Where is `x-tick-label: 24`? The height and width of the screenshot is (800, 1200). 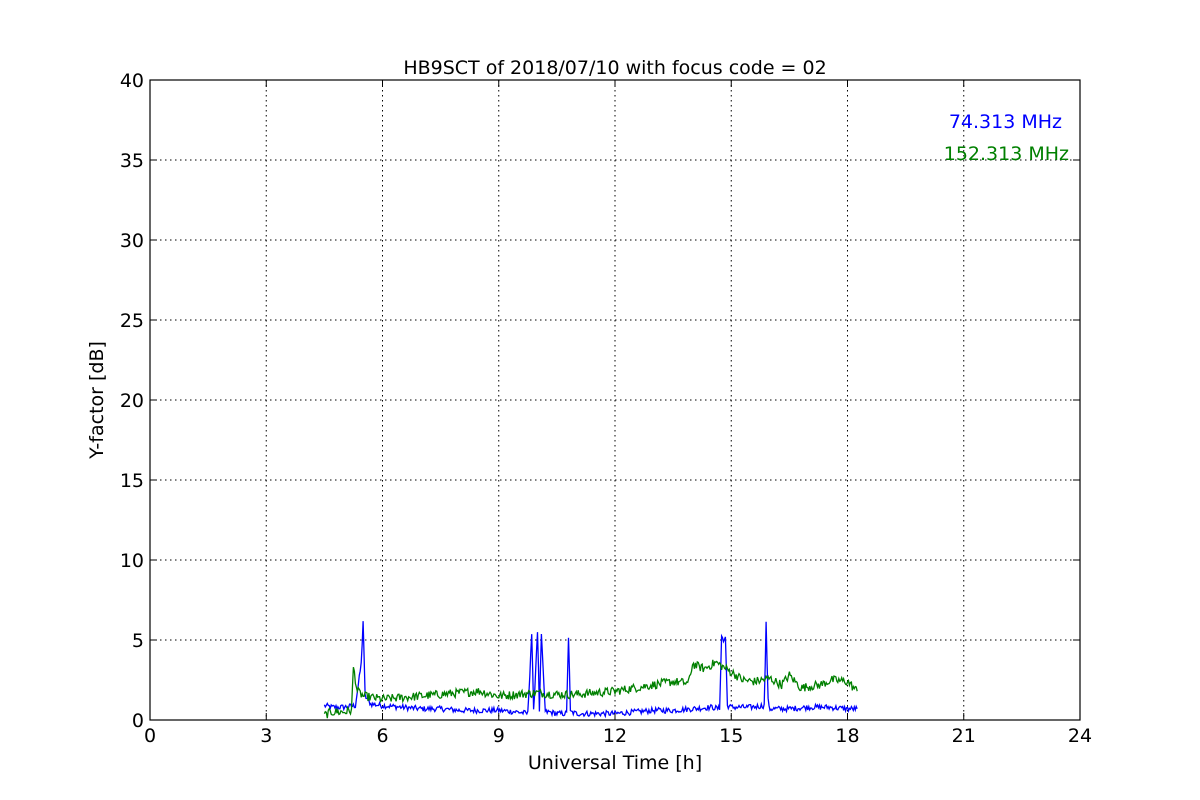
x-tick-label: 24 is located at coordinates (1080, 736).